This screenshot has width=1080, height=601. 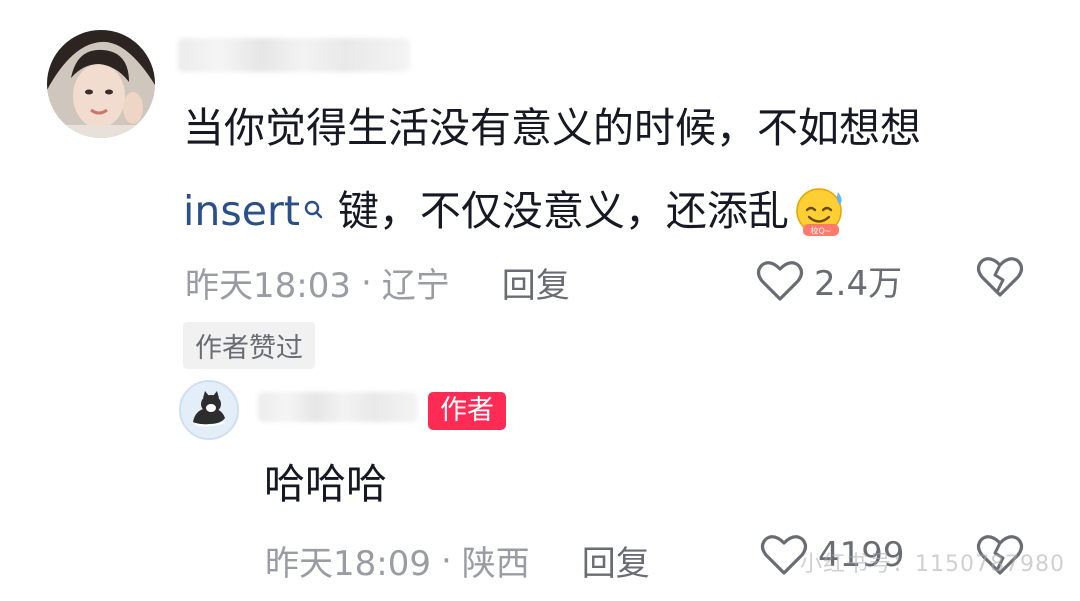 What do you see at coordinates (377, 282) in the screenshot?
I see `comment-meta: 昨天18:03 · 辽宁 回复` at bounding box center [377, 282].